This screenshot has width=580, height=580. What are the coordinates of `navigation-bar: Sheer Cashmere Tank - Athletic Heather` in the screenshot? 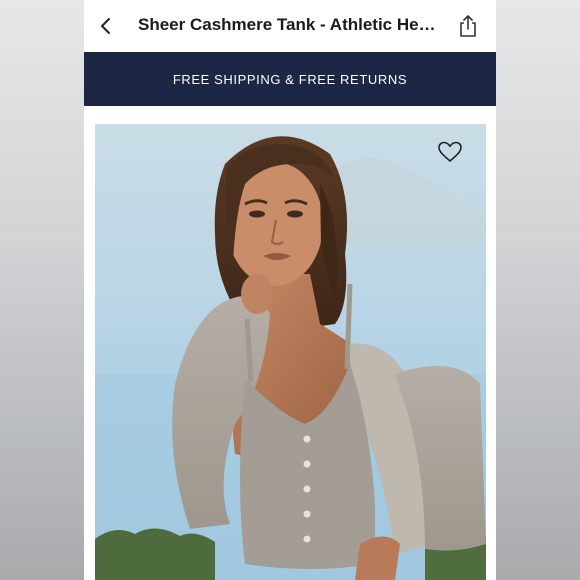 It's located at (290, 26).